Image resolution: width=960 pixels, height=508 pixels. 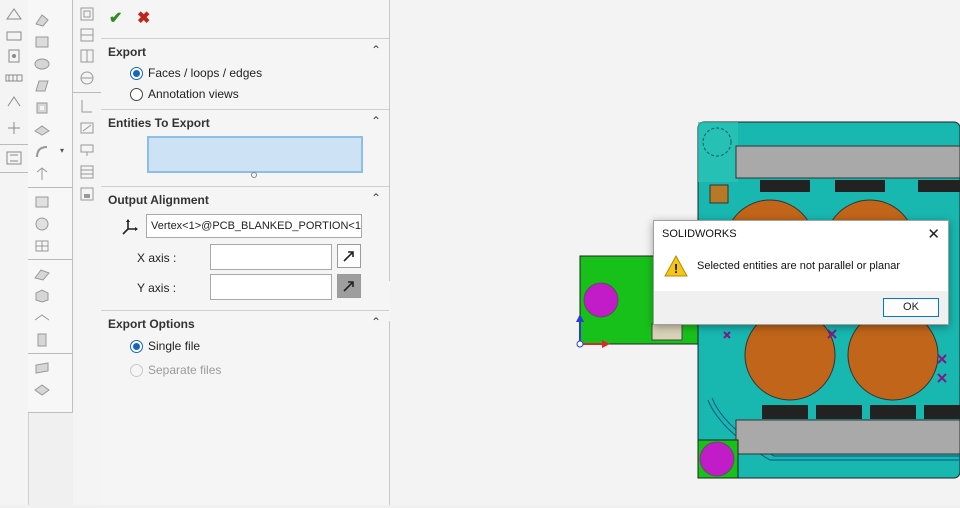 I want to click on resize-handle, so click(x=254, y=175).